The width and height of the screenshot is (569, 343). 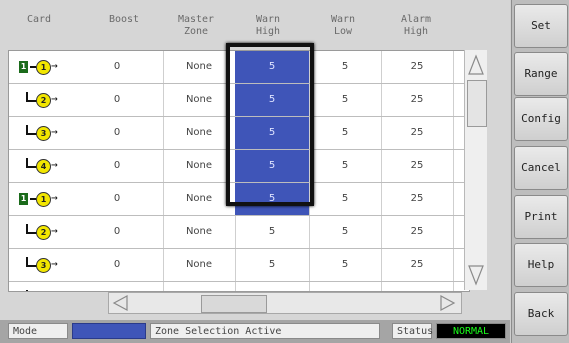 I want to click on side-button-panel: Set Range Config Cancel Print Help Back, so click(x=540, y=171).